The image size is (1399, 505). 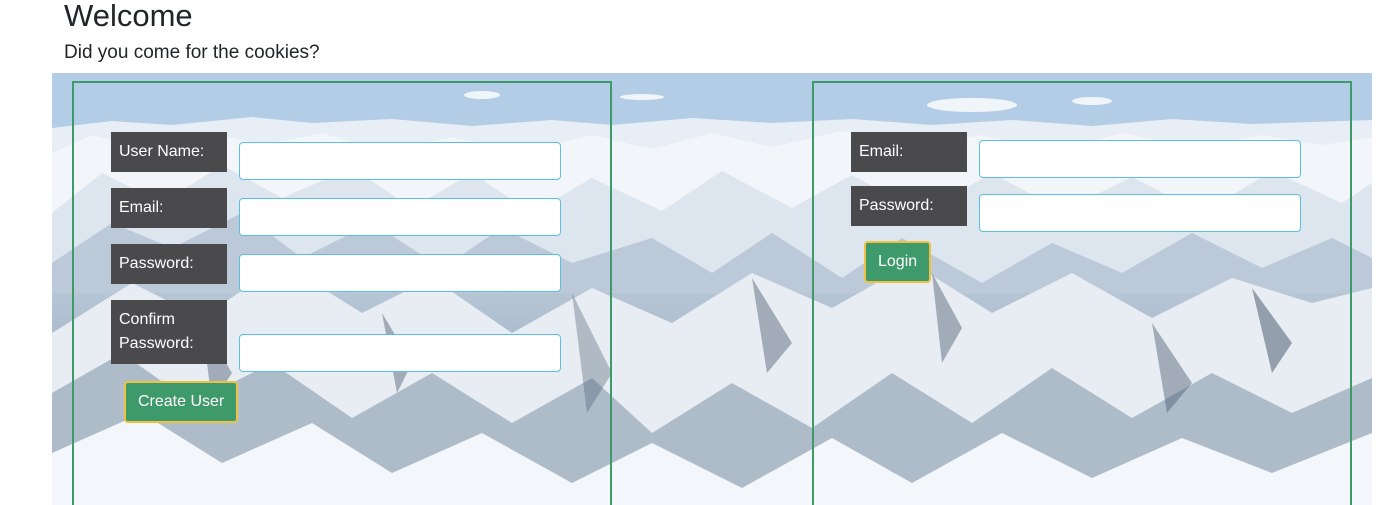 I want to click on confirm-password-label-line2: Password:, so click(x=156, y=343).